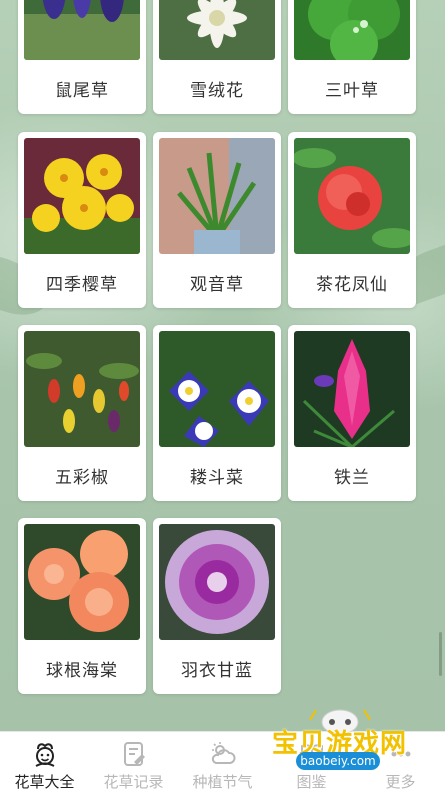  I want to click on plant-card-ornamental-pepper: 五彩椒, so click(82, 413).